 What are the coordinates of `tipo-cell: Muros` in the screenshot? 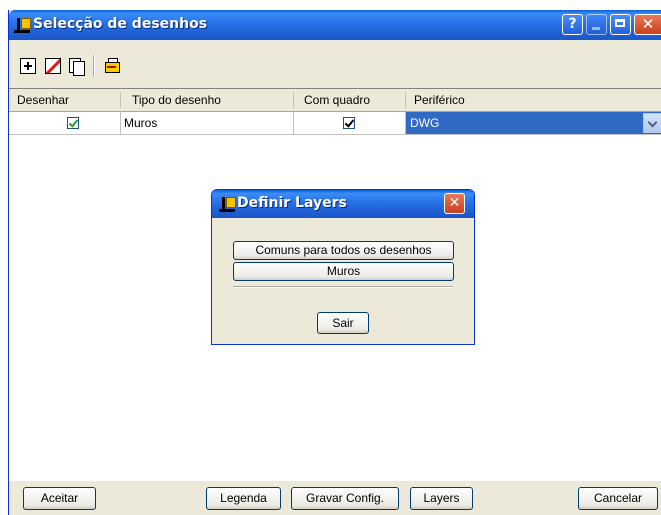 It's located at (140, 123).